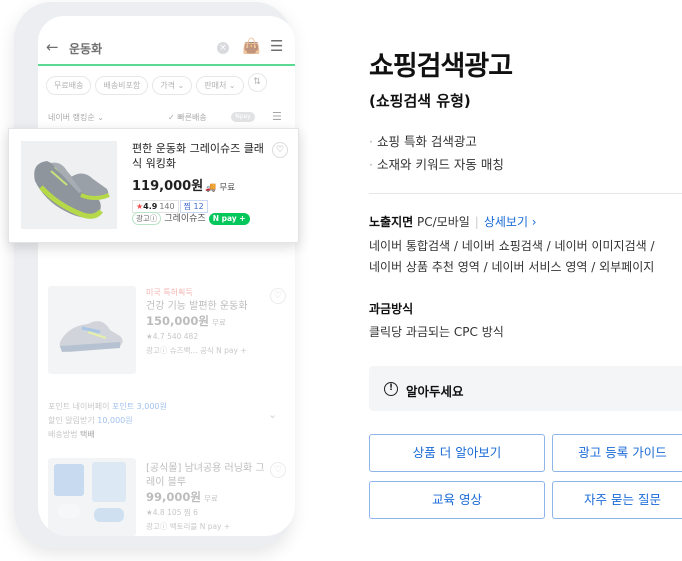  What do you see at coordinates (187, 117) in the screenshot?
I see `fast-delivery-toggle: ✓ 빠른배송` at bounding box center [187, 117].